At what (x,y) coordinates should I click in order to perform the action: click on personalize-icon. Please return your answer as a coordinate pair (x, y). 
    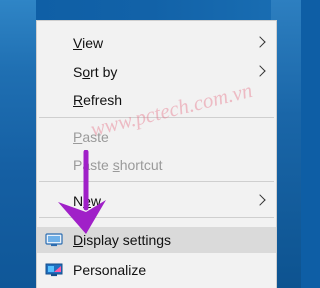
    Looking at the image, I should click on (54, 270).